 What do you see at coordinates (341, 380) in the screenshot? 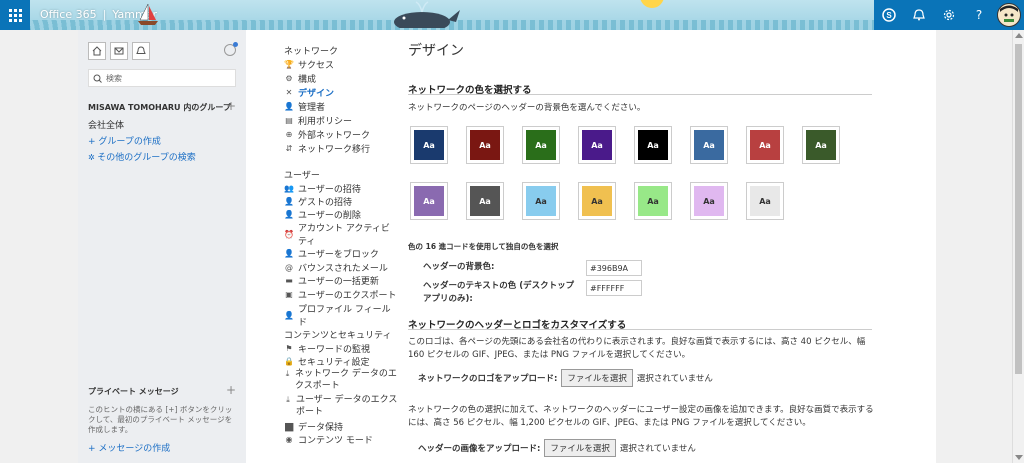
I see `nav-item-export-network-data: ⤓ ネットワーク データのエクスポート` at bounding box center [341, 380].